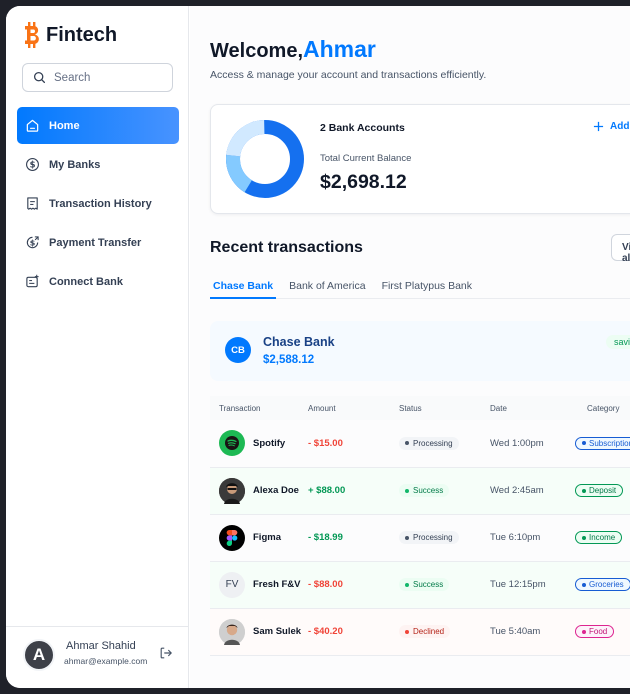 This screenshot has width=630, height=694. Describe the element at coordinates (366, 158) in the screenshot. I see `total-balance-label: Total Current Balance` at that location.